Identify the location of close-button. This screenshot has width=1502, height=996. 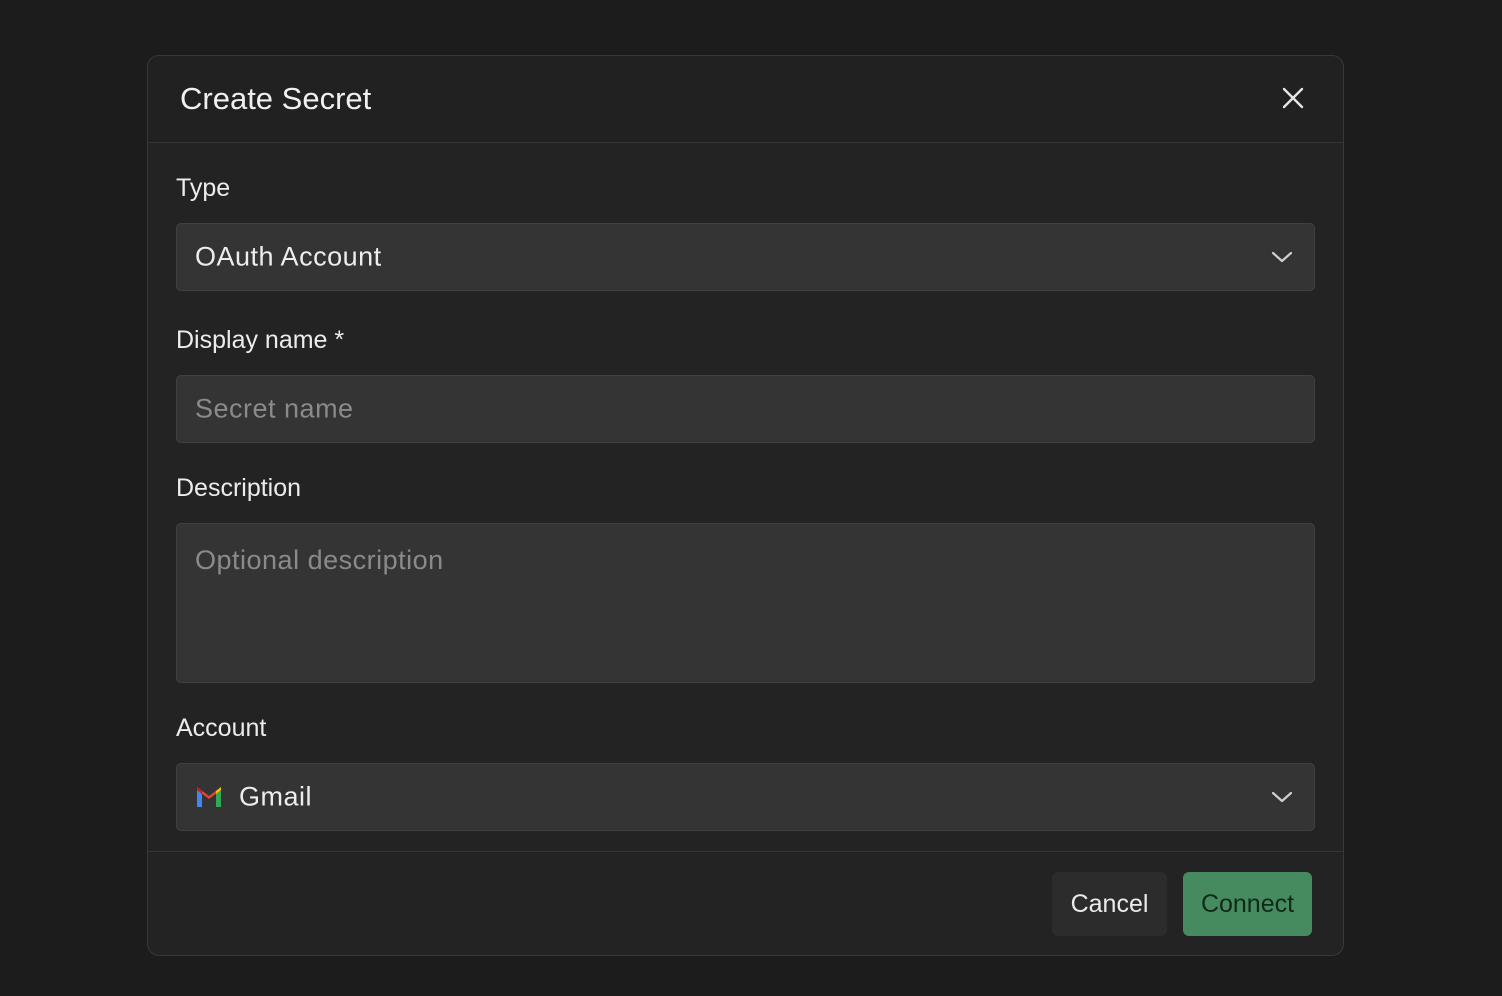
(1293, 98).